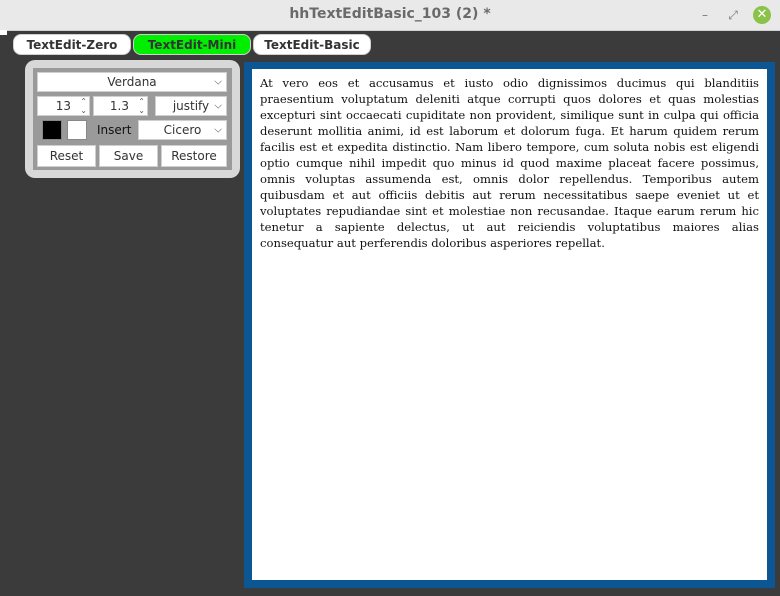 Image resolution: width=780 pixels, height=596 pixels. Describe the element at coordinates (66, 156) in the screenshot. I see `reset-button: Reset` at that location.